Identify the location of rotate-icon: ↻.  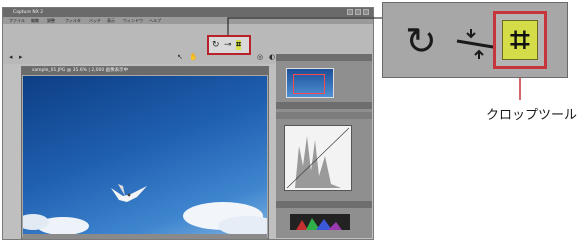
(421, 41).